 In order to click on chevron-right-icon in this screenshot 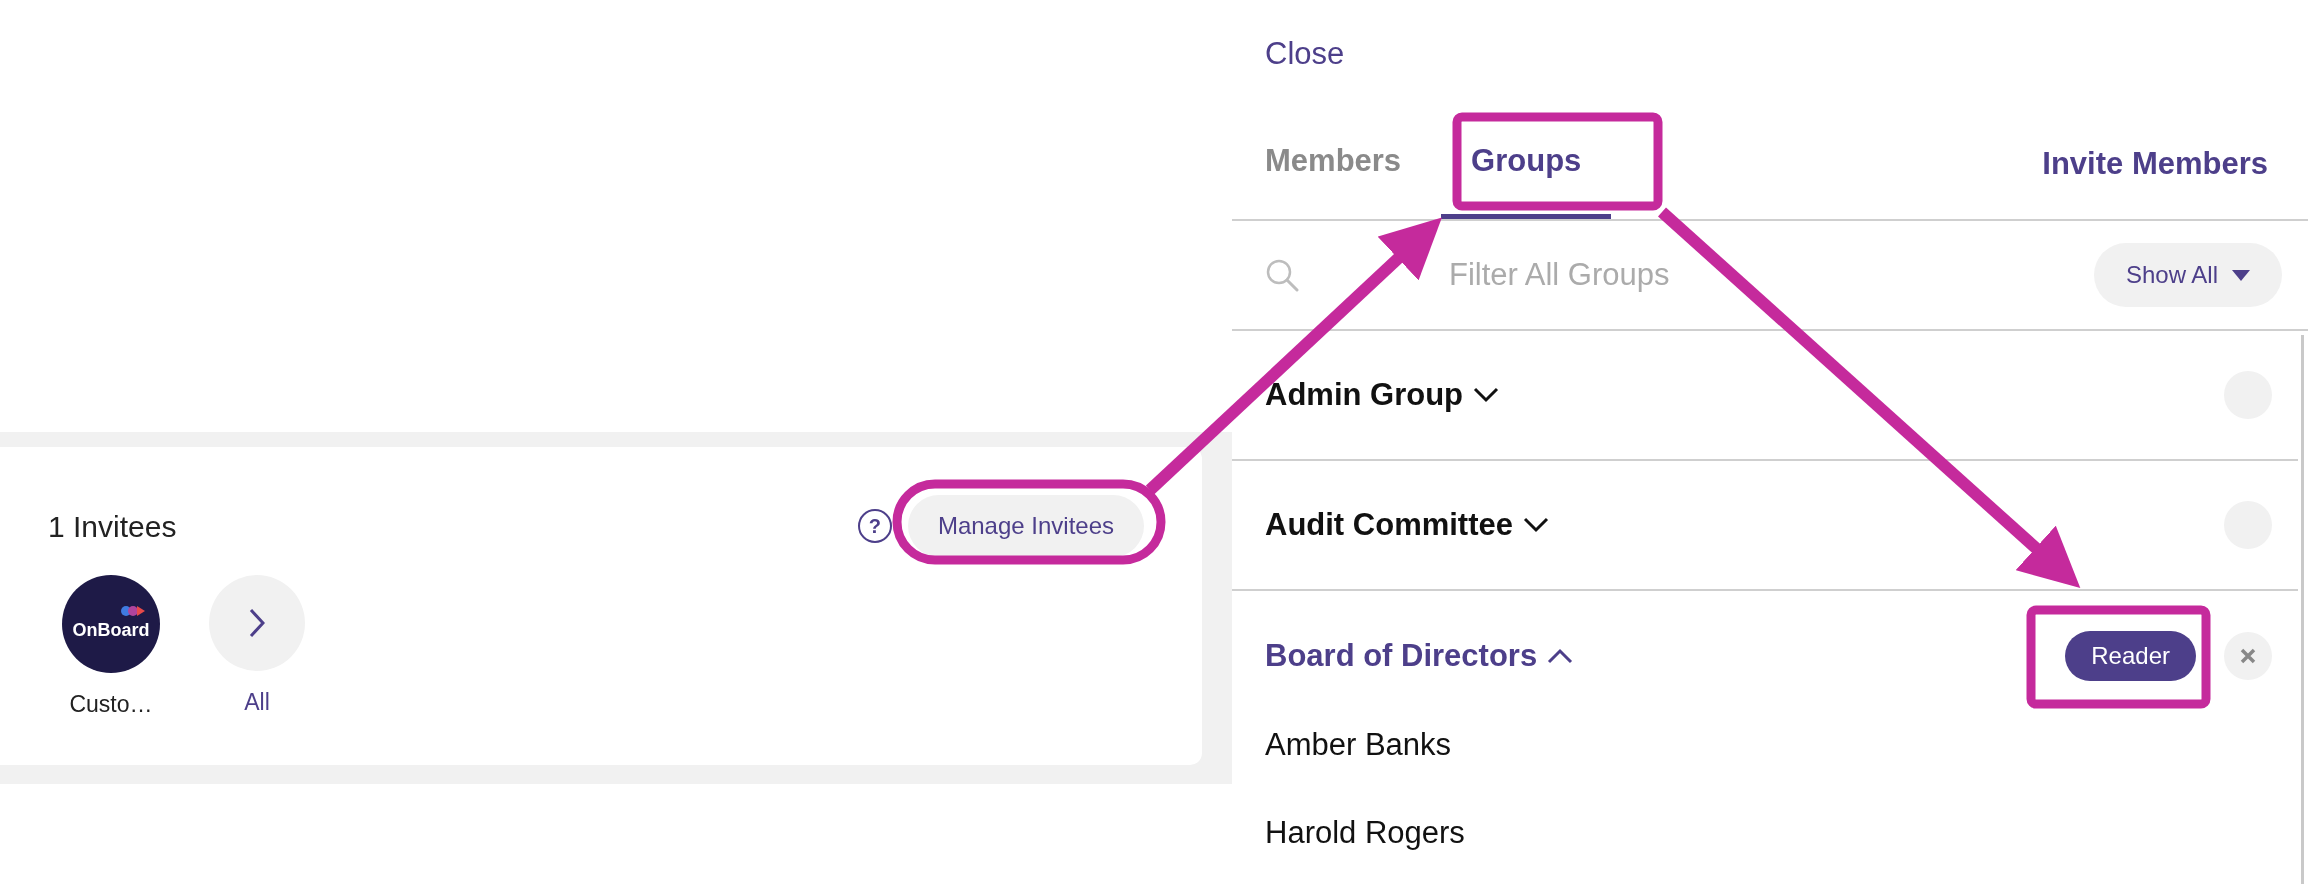, I will do `click(257, 623)`.